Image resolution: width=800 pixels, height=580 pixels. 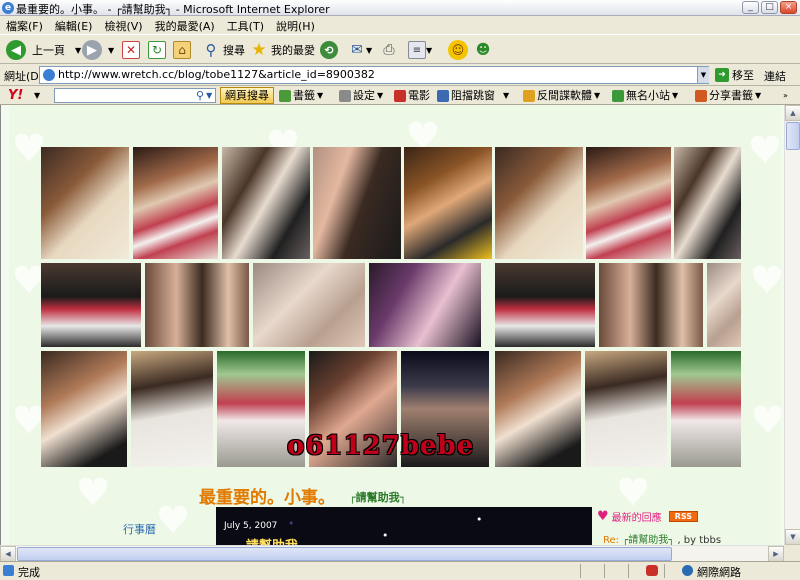 What do you see at coordinates (652, 570) in the screenshot?
I see `popup-blocked-icon` at bounding box center [652, 570].